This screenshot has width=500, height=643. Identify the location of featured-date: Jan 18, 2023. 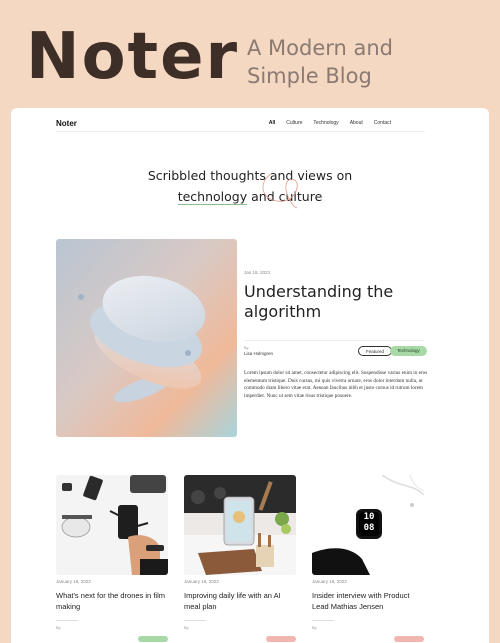
(257, 272).